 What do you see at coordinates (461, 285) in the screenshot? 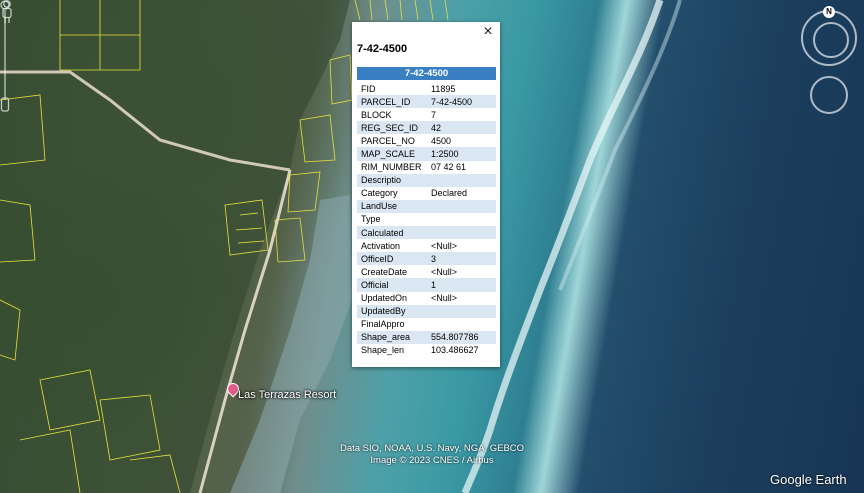
I see `attribute-value: 1` at bounding box center [461, 285].